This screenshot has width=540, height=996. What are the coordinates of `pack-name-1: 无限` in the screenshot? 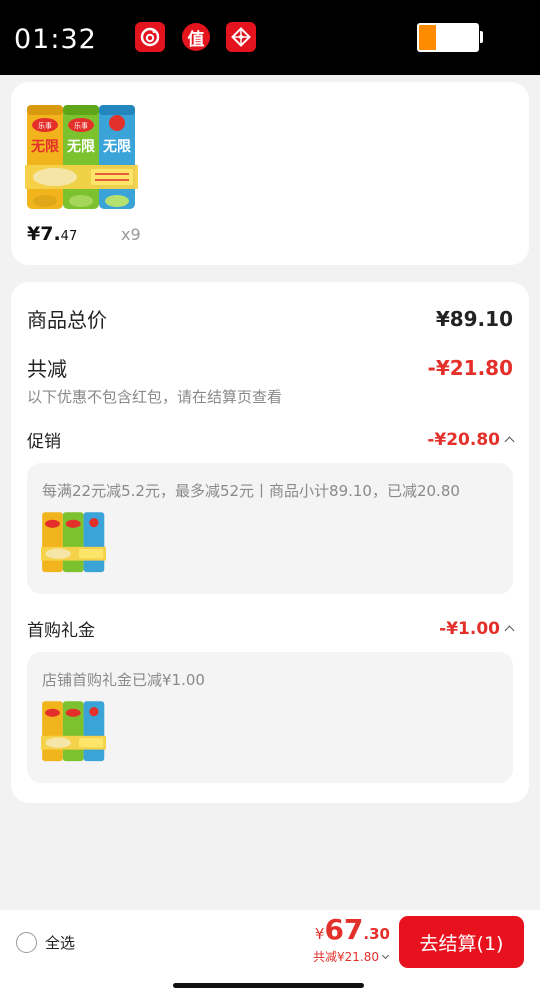 It's located at (44, 147).